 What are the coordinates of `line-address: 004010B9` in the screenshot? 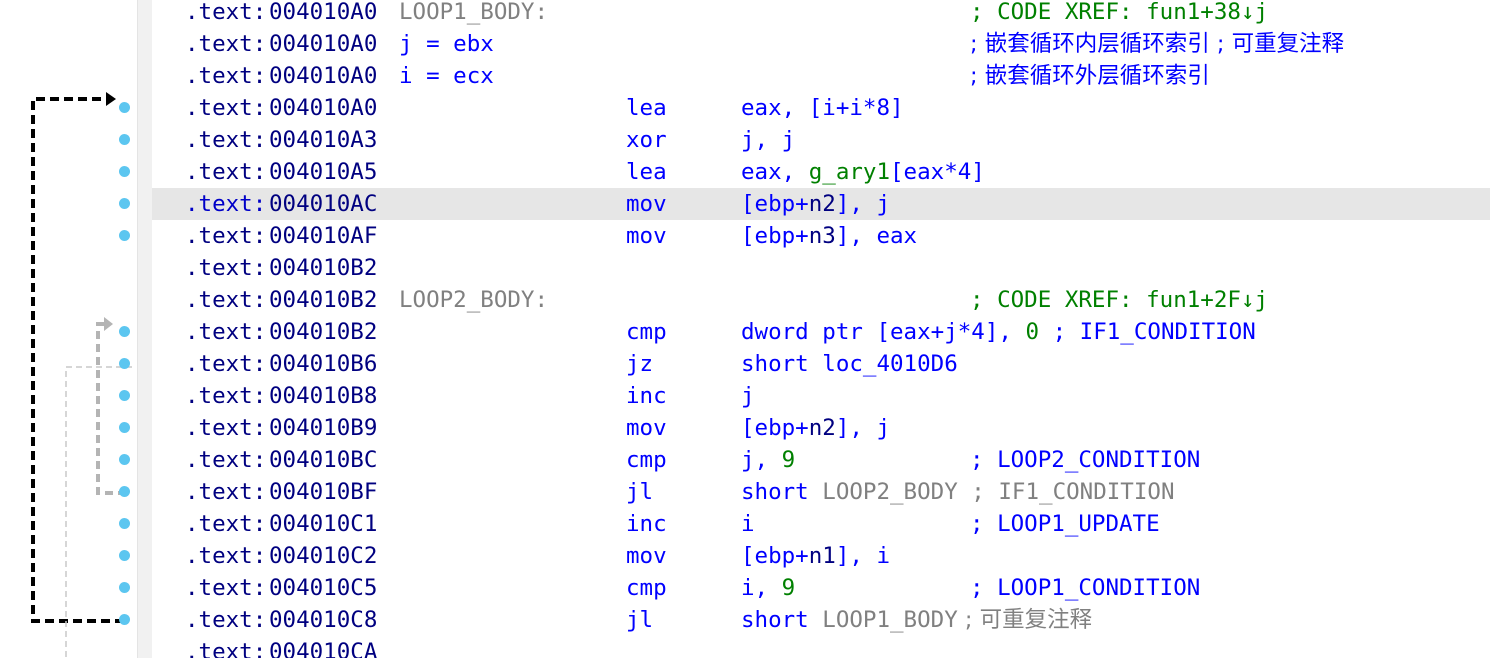 It's located at (323, 428).